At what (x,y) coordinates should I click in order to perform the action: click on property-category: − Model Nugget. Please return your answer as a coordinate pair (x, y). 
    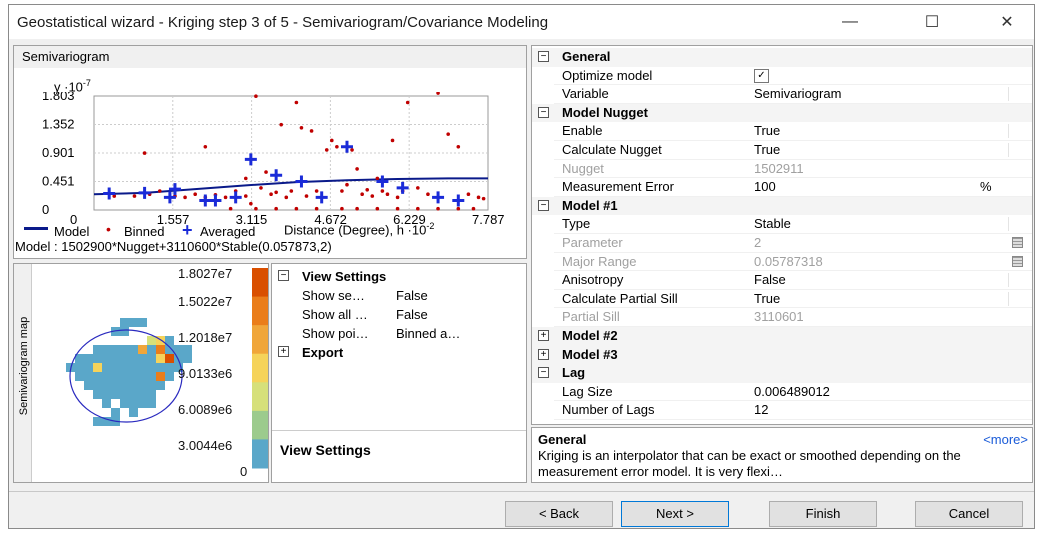
    Looking at the image, I should click on (782, 113).